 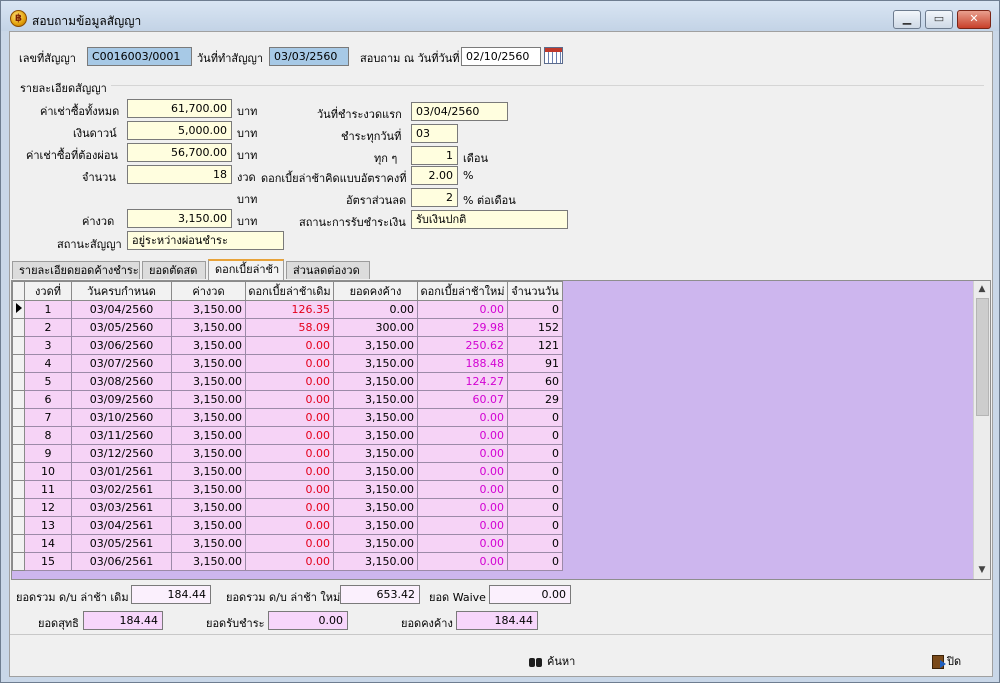 What do you see at coordinates (179, 130) in the screenshot?
I see `down-field: 5,000.00` at bounding box center [179, 130].